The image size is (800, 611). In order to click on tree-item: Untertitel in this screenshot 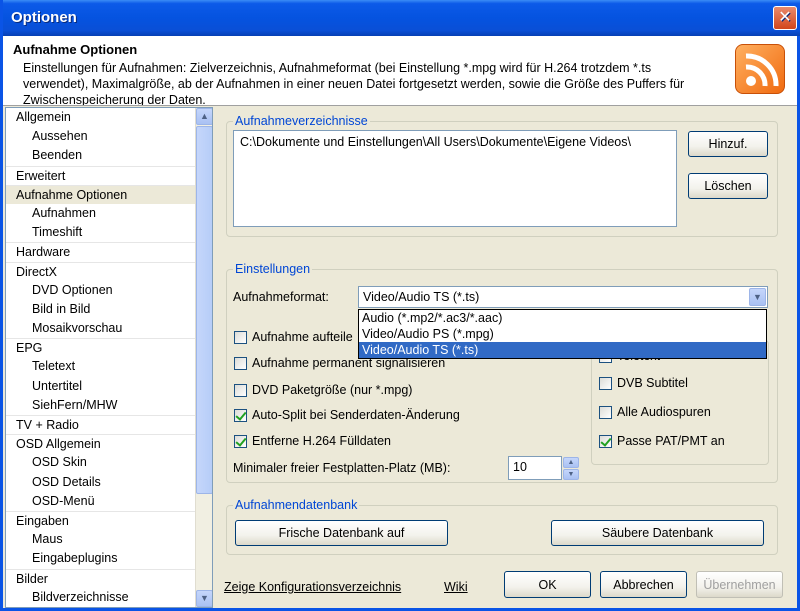, I will do `click(109, 386)`.